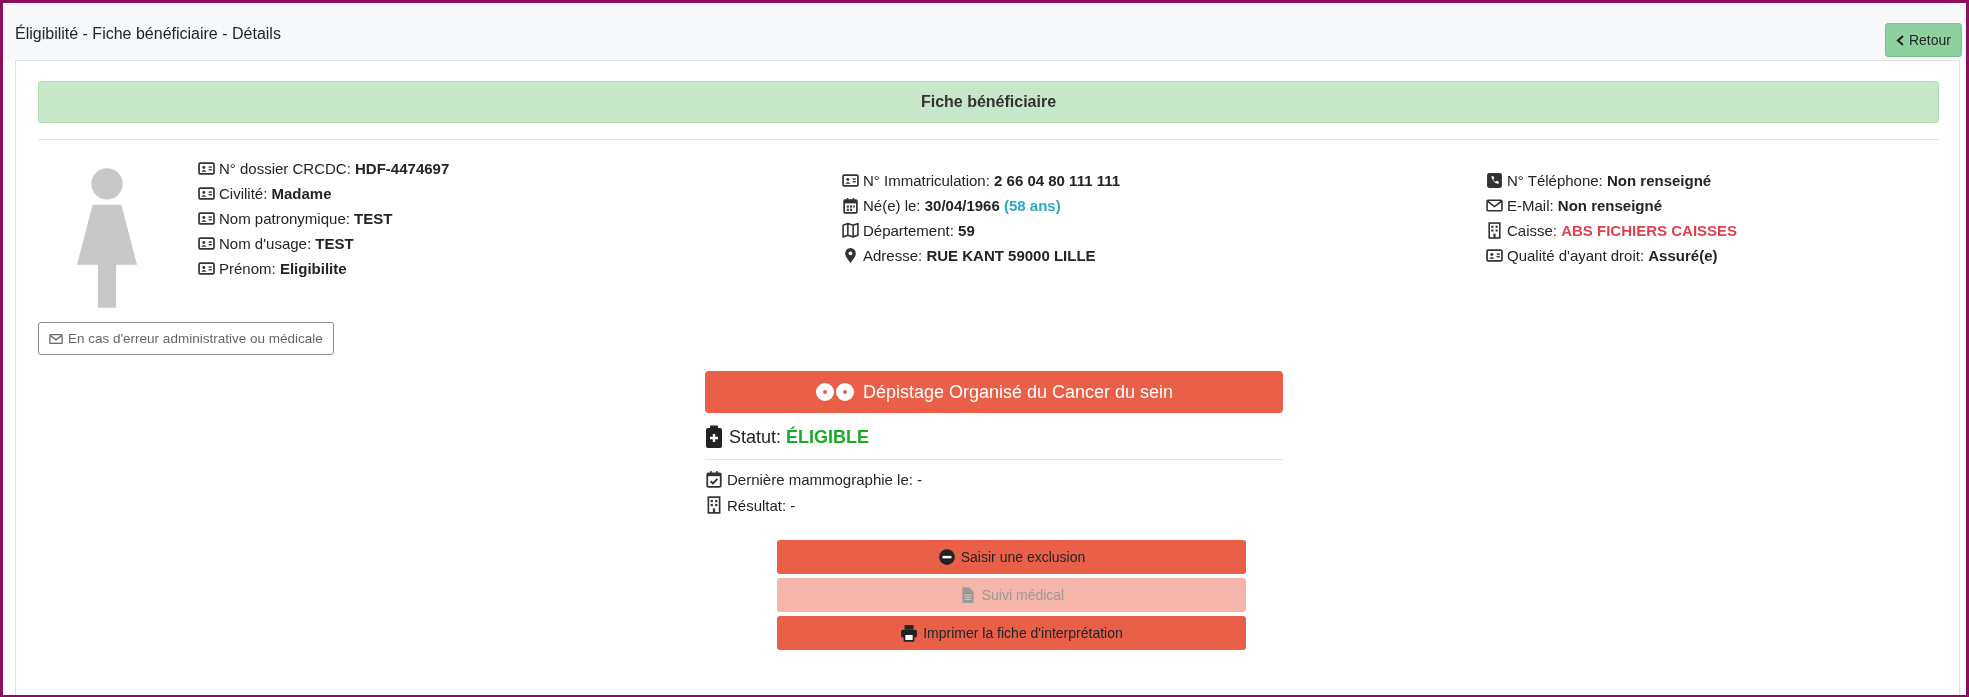 Image resolution: width=1969 pixels, height=697 pixels. Describe the element at coordinates (1900, 40) in the screenshot. I see `chevron-left-icon` at that location.